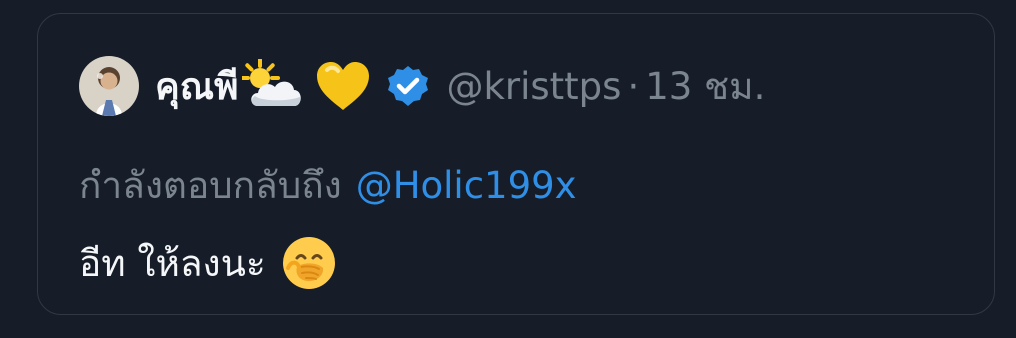  I want to click on sun-behind-cloud-icon, so click(274, 86).